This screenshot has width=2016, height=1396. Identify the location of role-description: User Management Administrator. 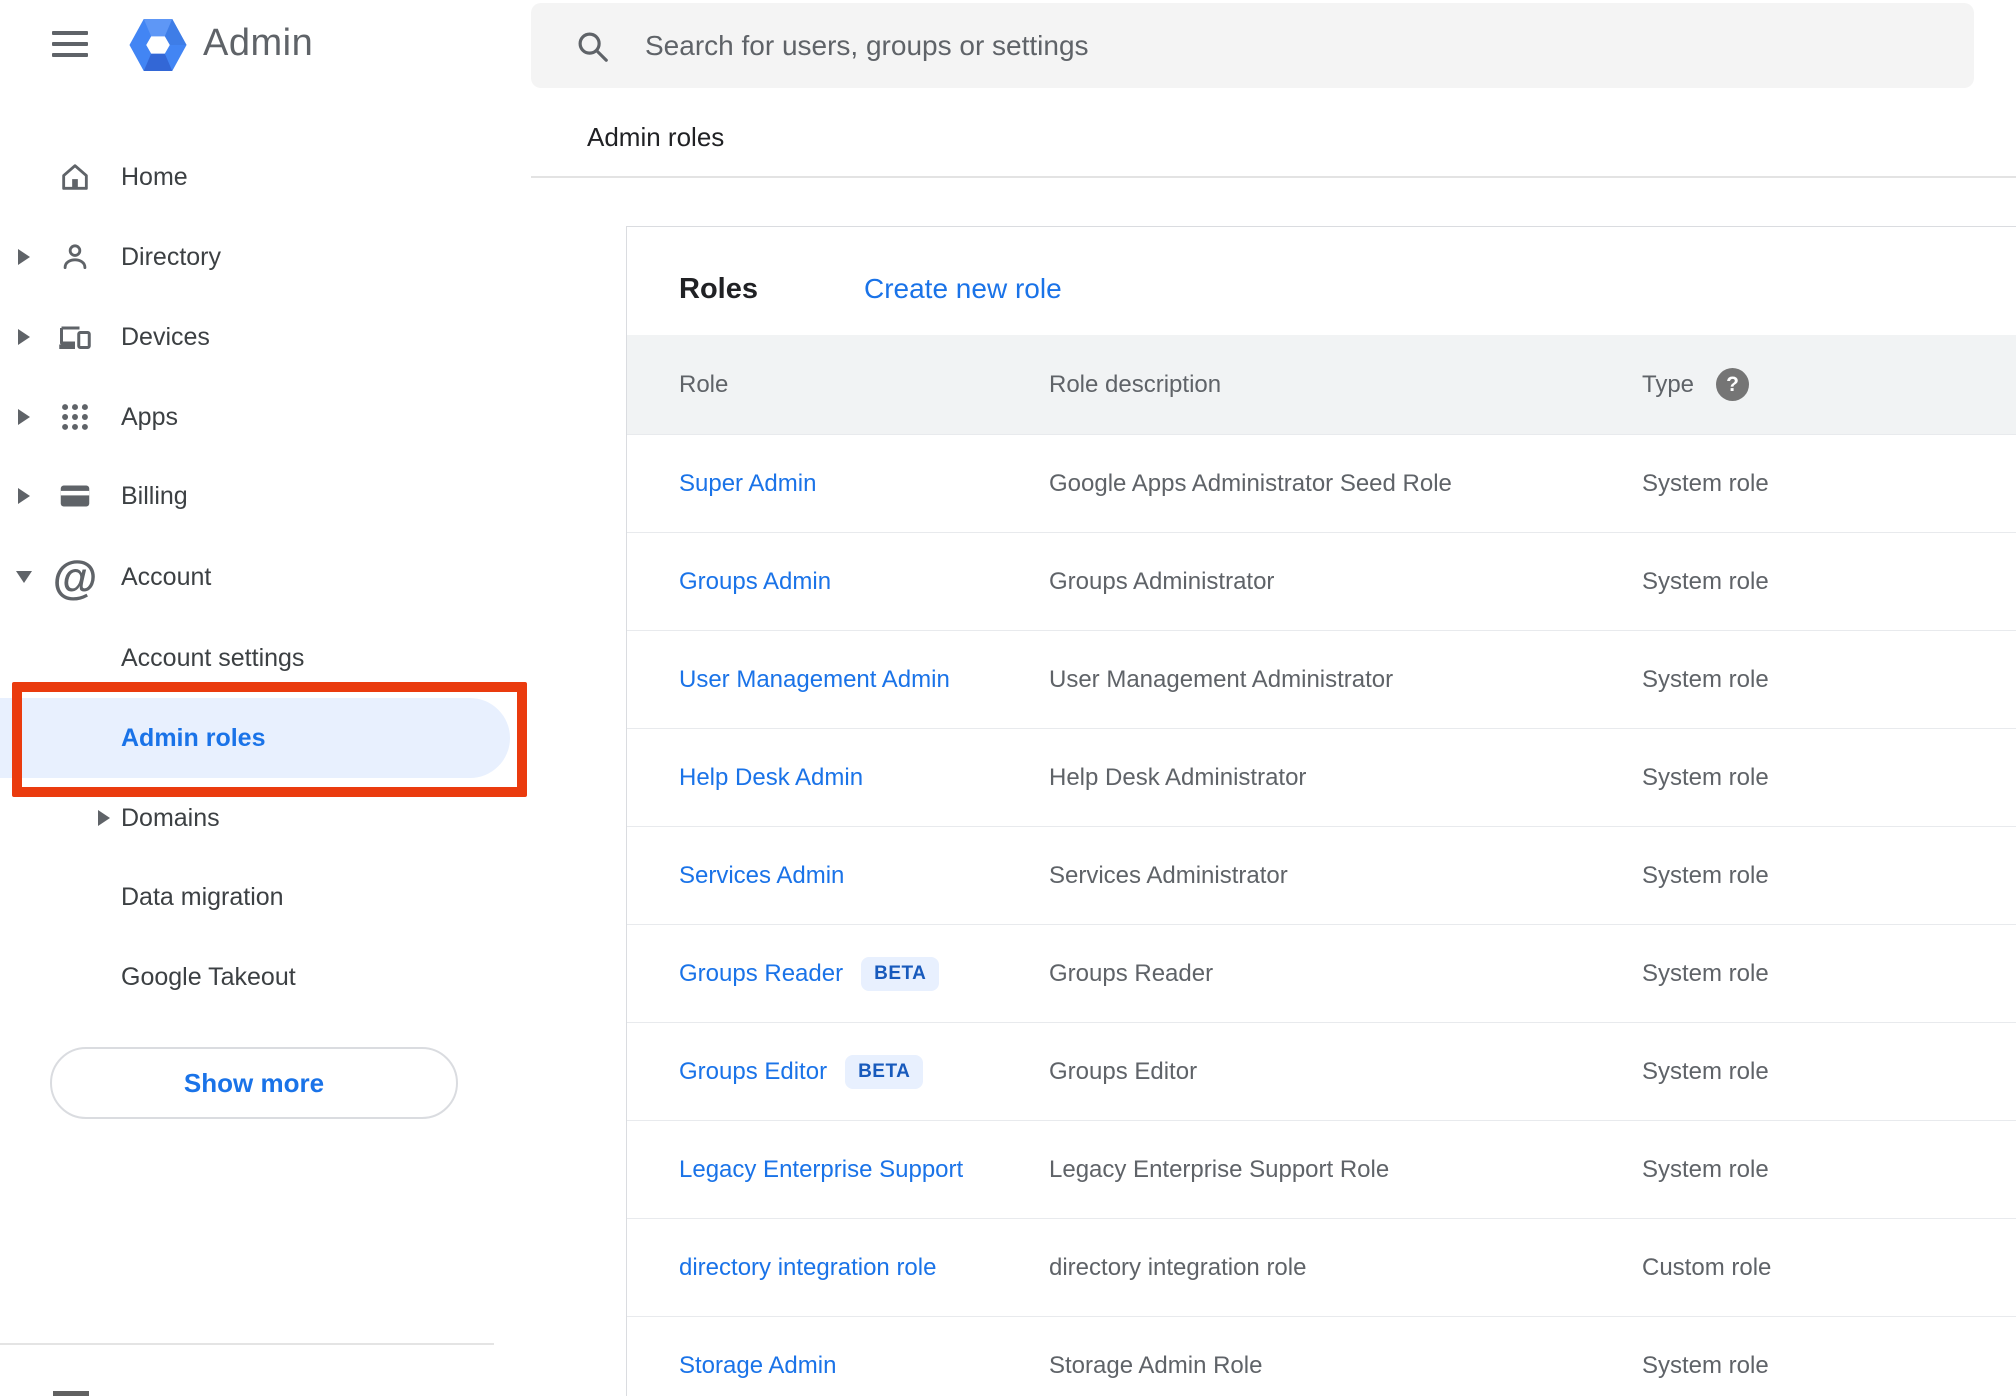
(1221, 679).